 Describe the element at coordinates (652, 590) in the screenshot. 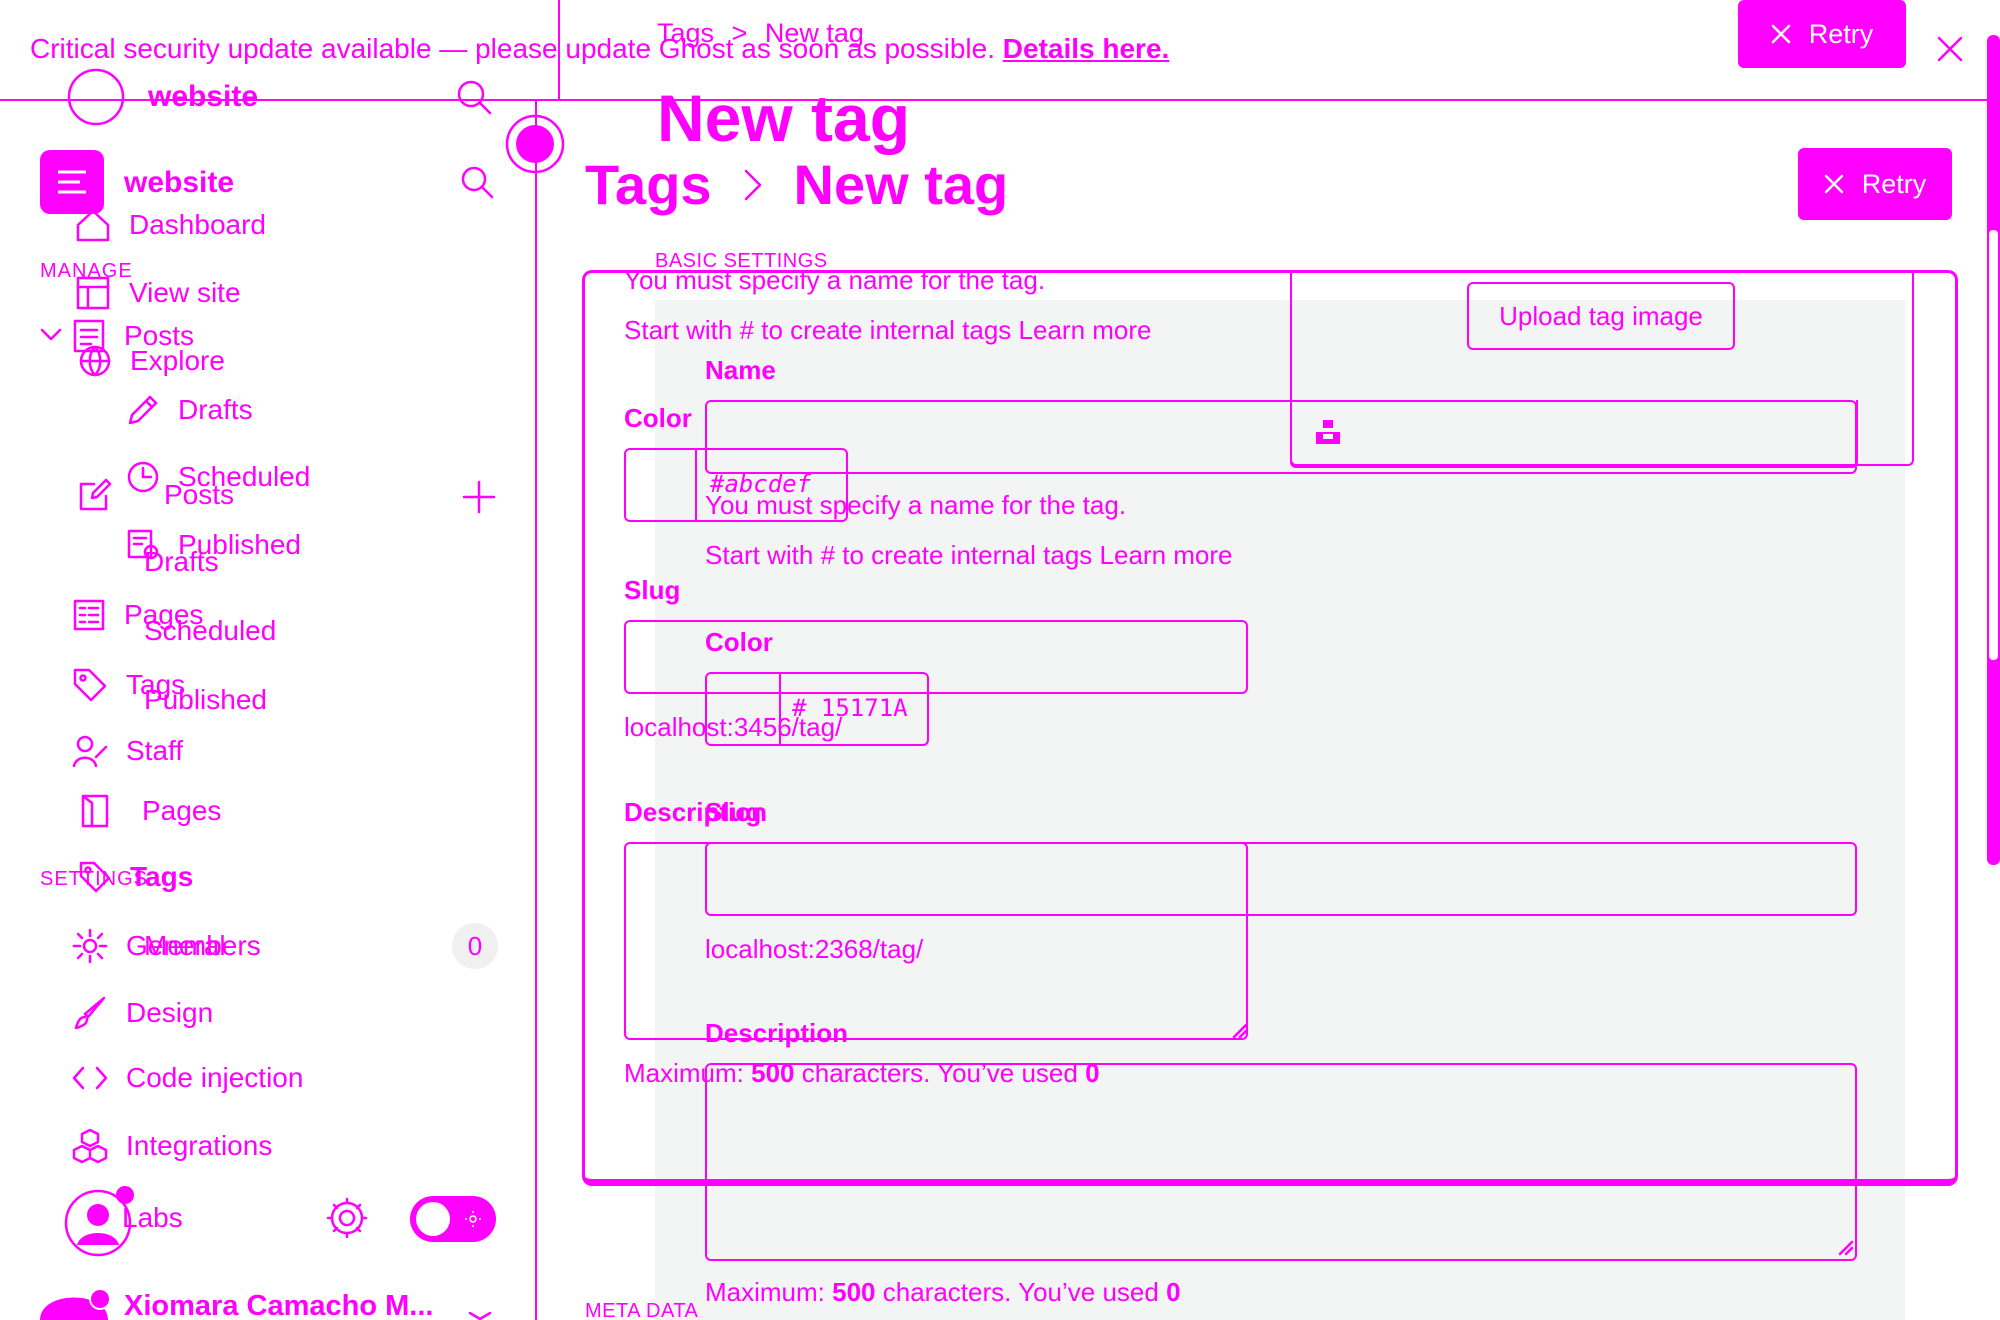

I see `slug-label-ghost: Slug` at that location.